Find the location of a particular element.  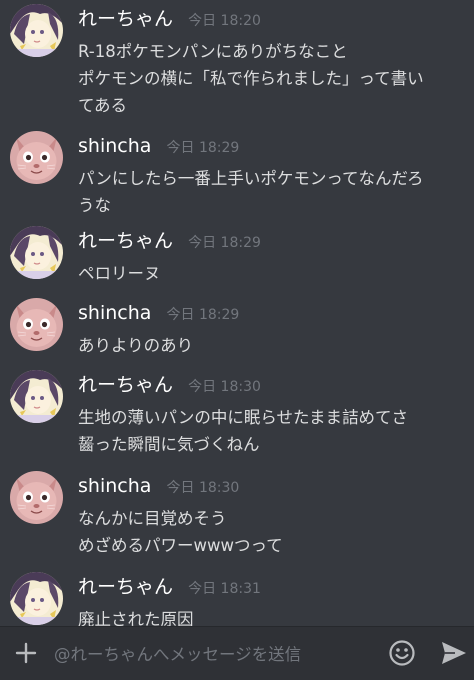

message-line: ありよりのあり is located at coordinates (136, 345).